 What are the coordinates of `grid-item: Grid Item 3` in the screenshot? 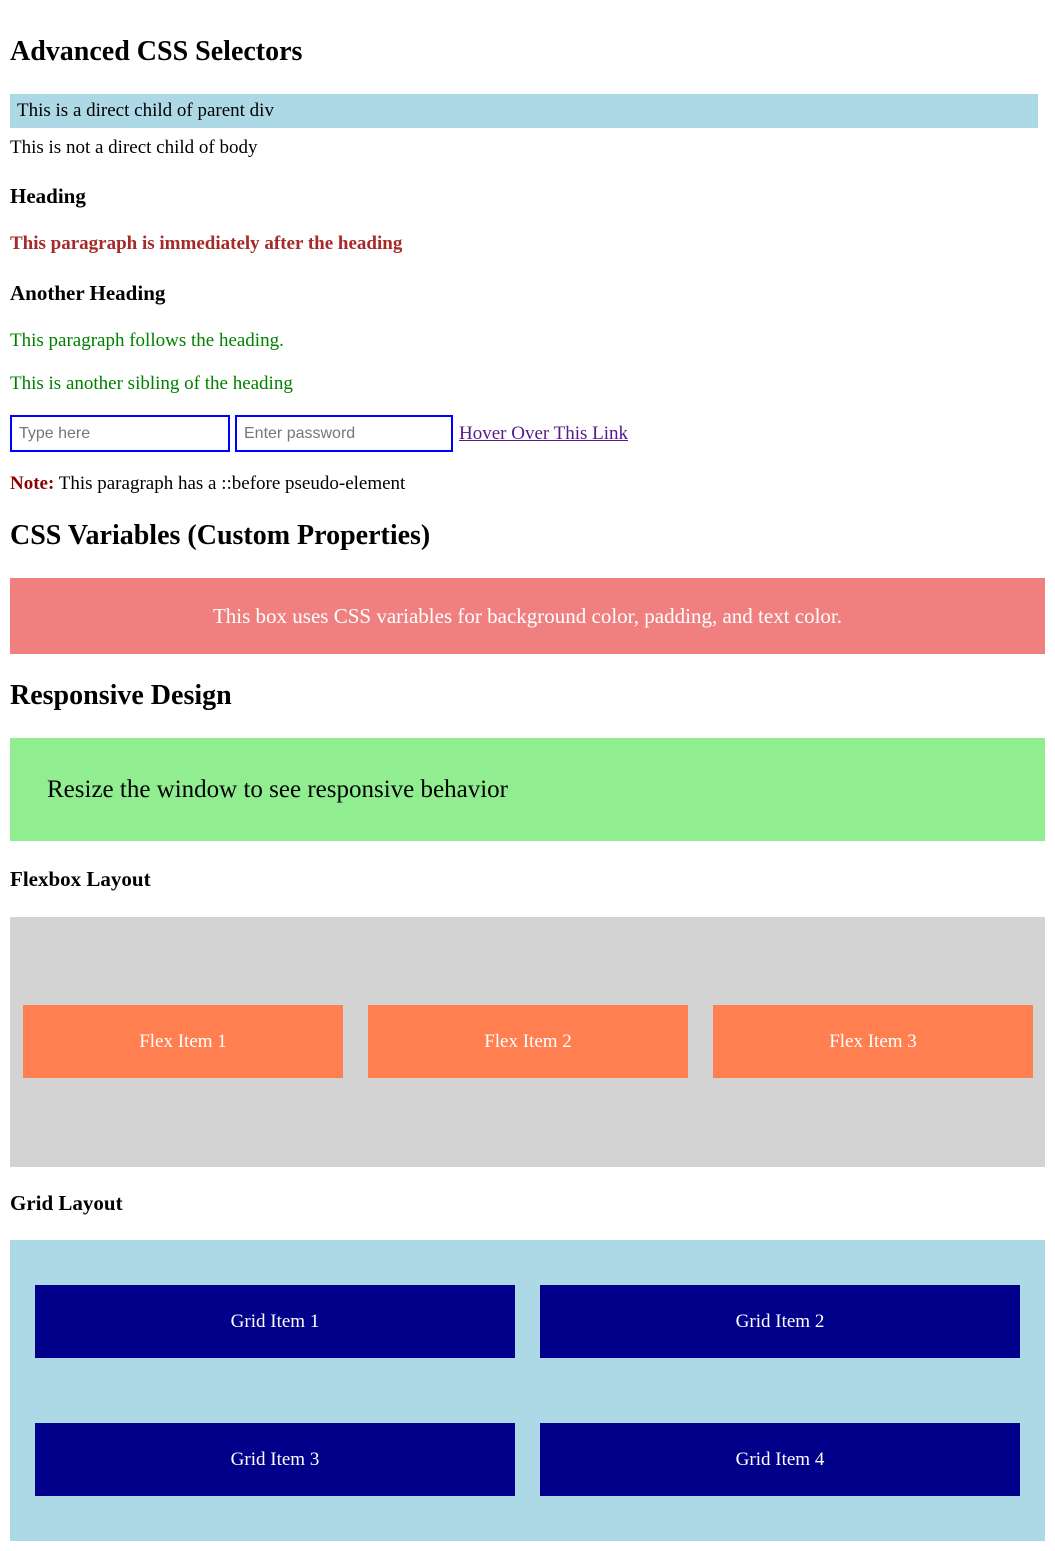 It's located at (275, 1459).